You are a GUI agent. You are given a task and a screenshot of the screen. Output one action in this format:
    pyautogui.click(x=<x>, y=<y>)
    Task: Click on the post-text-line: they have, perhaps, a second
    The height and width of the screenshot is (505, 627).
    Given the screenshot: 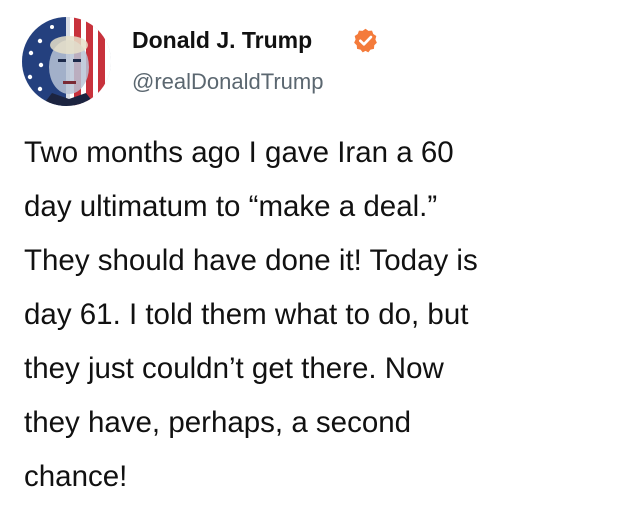 What is the action you would take?
    pyautogui.click(x=218, y=422)
    